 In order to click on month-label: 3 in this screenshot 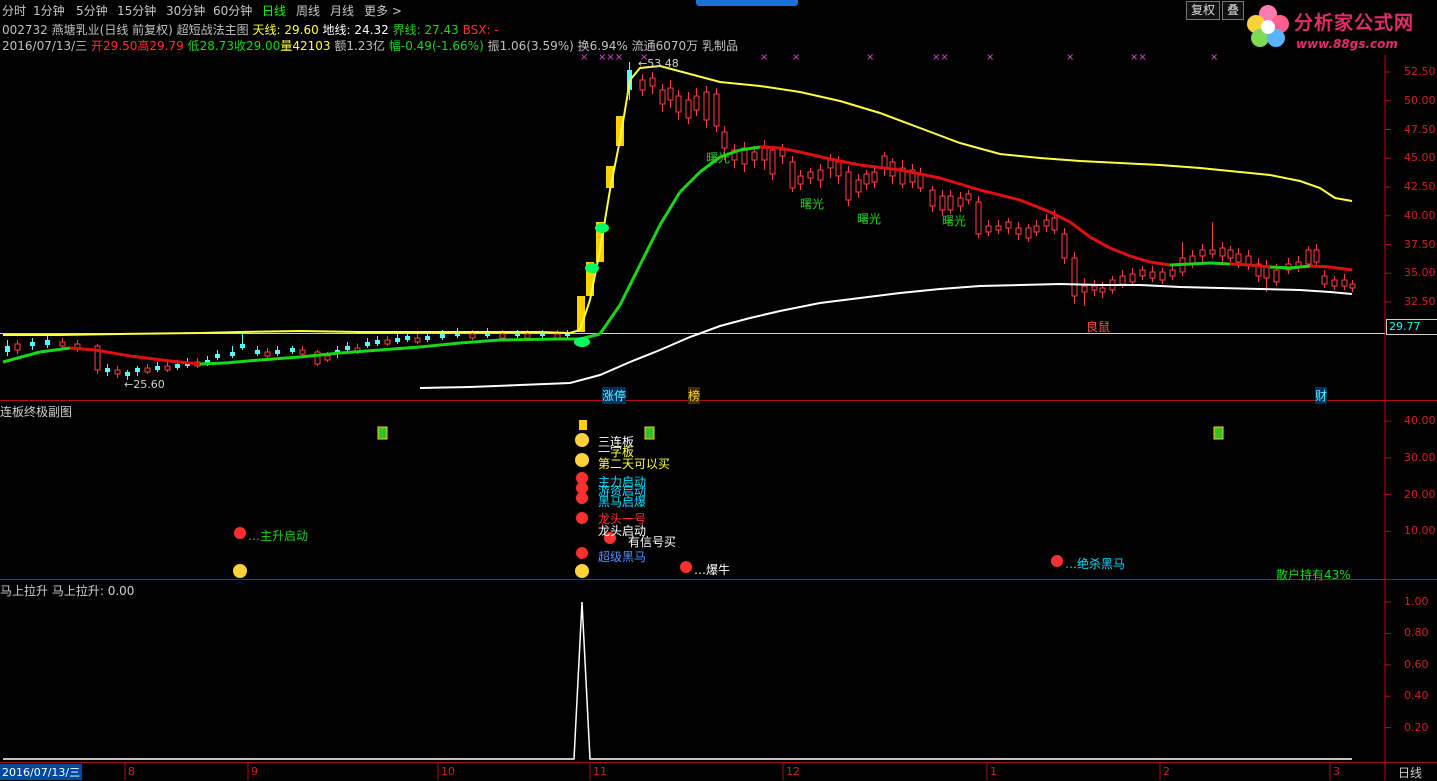, I will do `click(1336, 771)`.